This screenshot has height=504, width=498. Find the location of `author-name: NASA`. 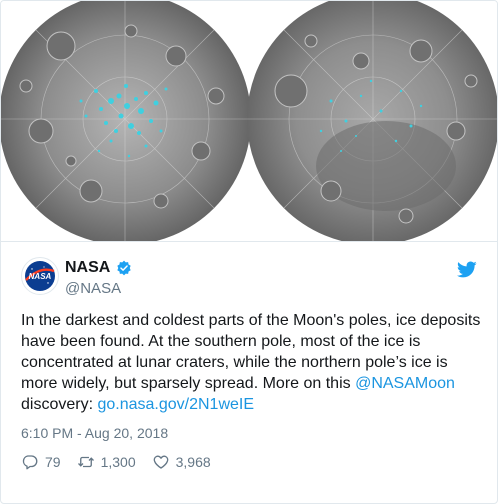

author-name: NASA is located at coordinates (87, 268).